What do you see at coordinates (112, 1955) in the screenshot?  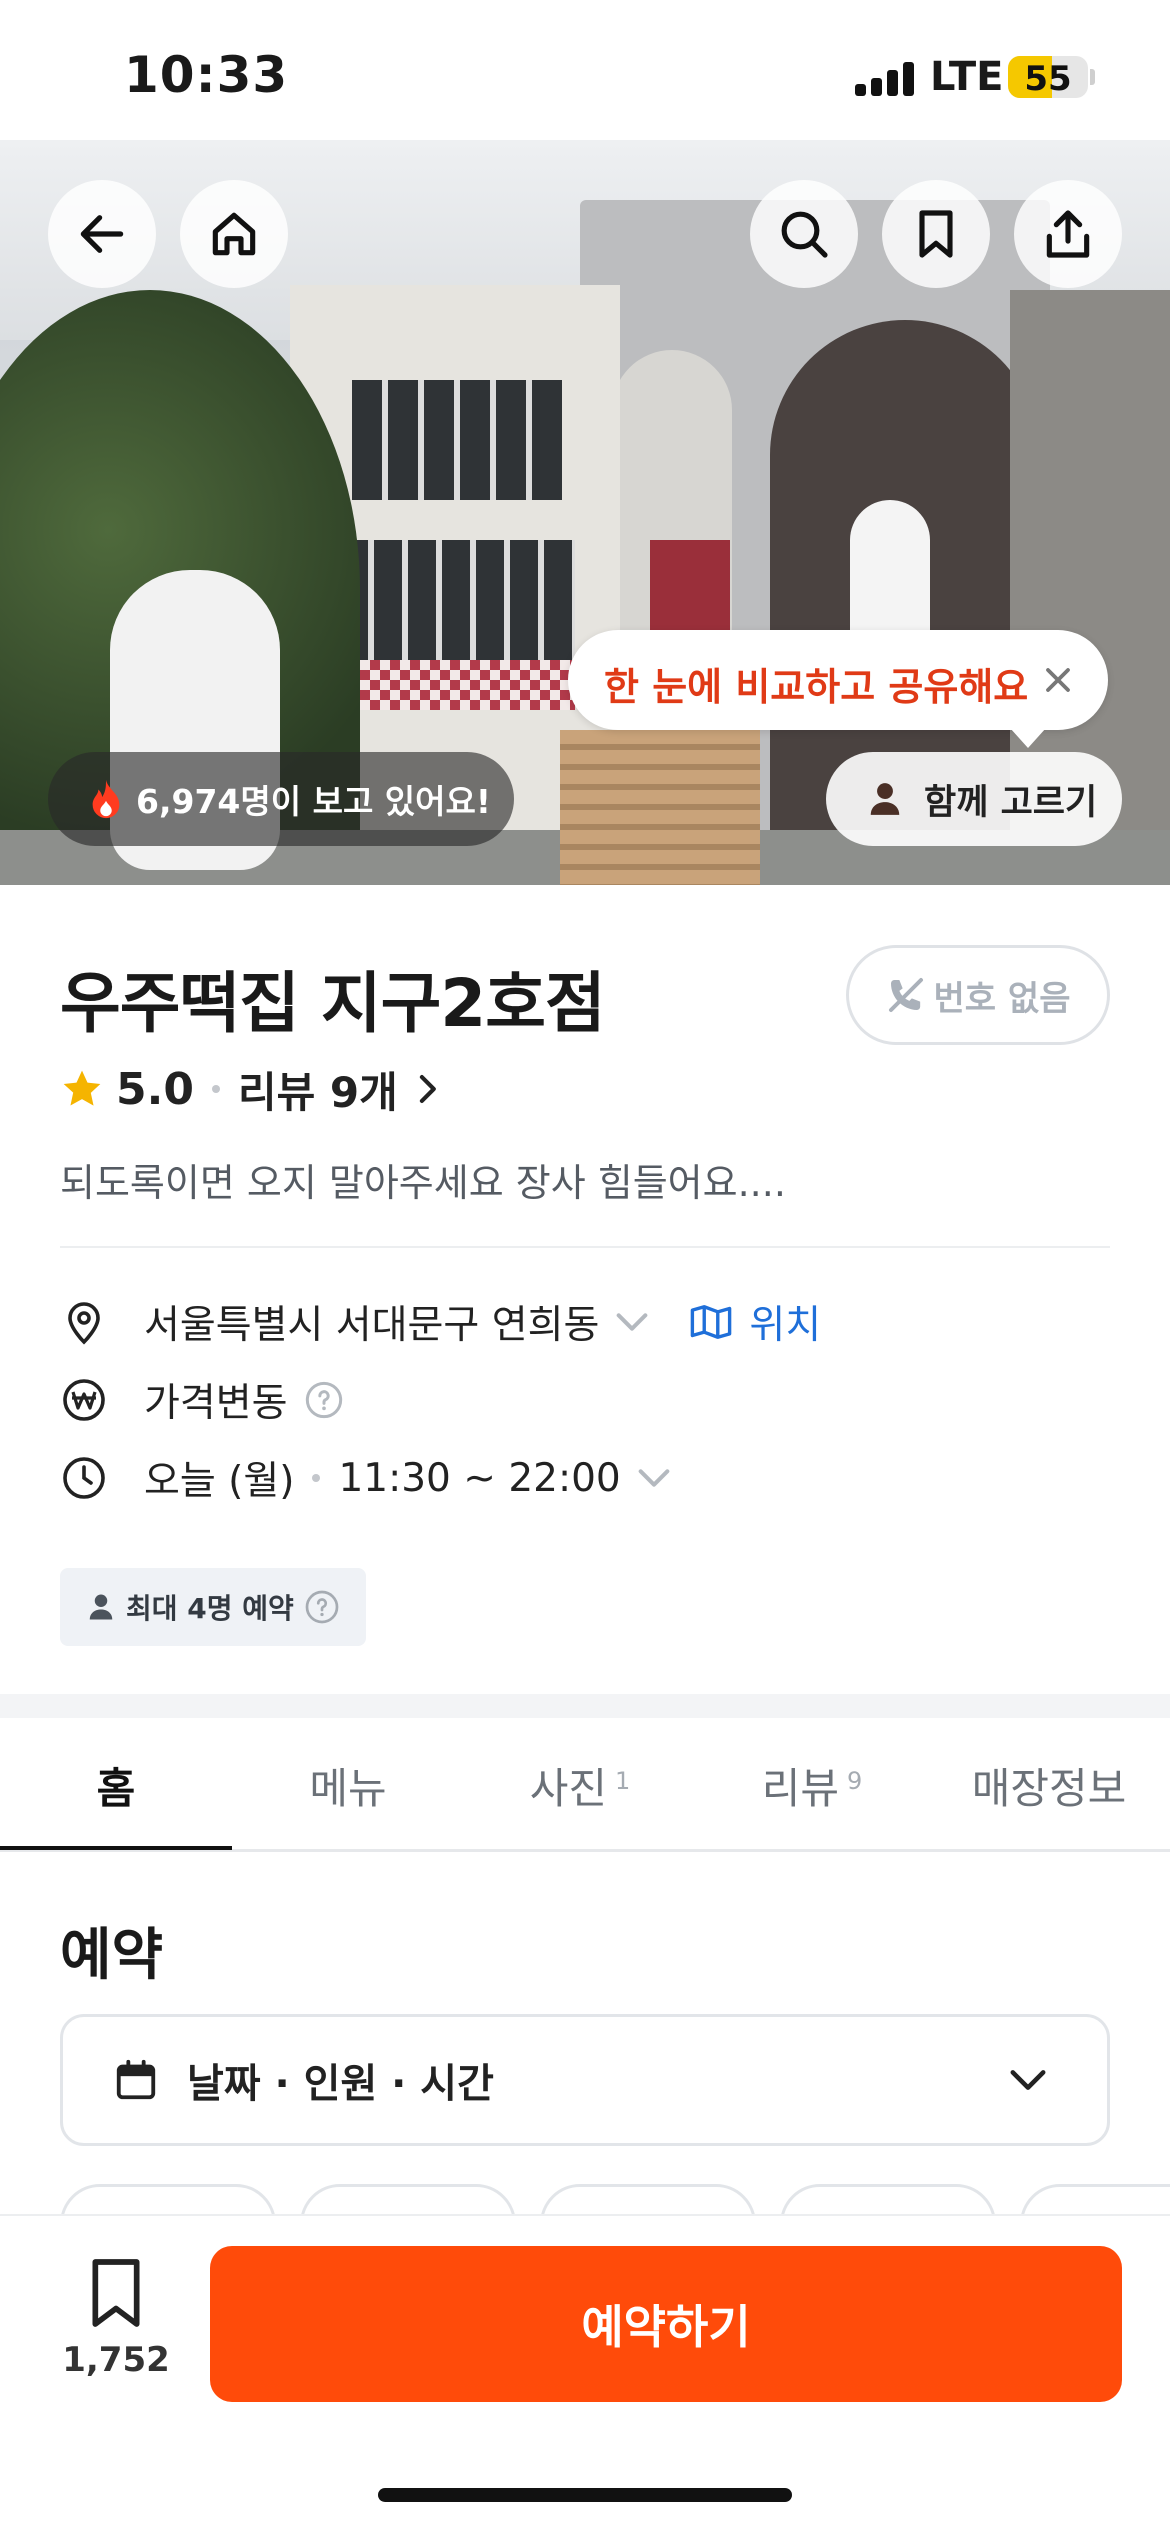 I see `reservation-title: 예약` at bounding box center [112, 1955].